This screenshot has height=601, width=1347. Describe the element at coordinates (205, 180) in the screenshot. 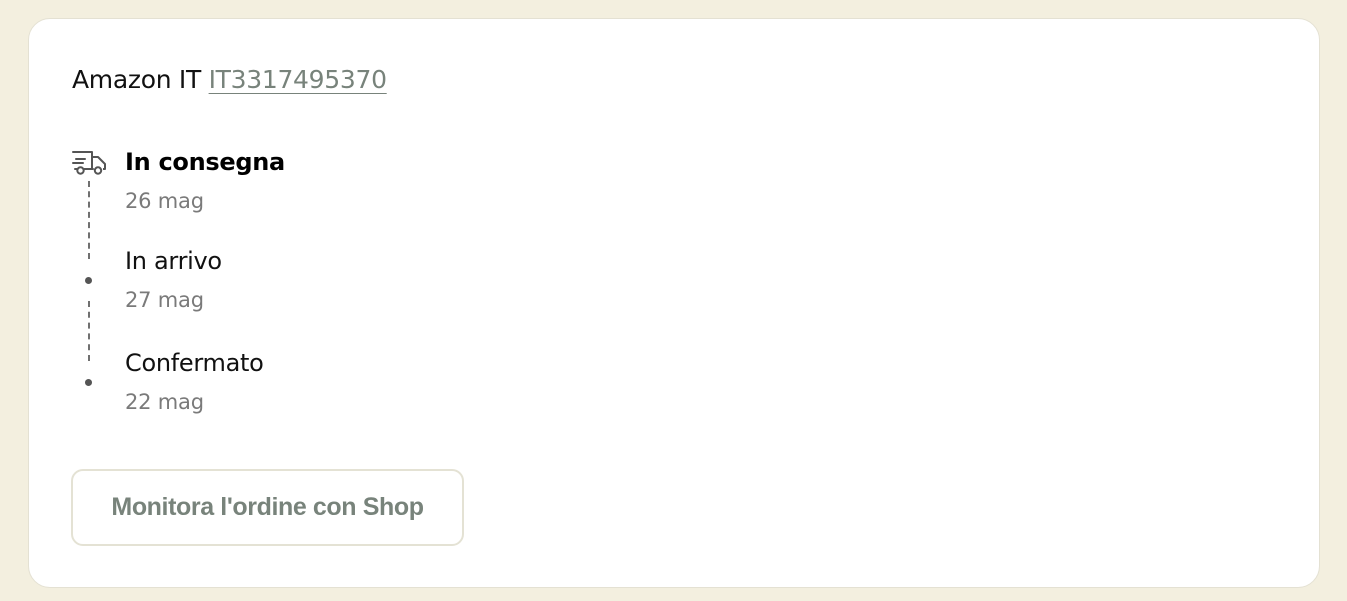

I see `timeline-step-in-delivery: In consegna 26 mag` at that location.